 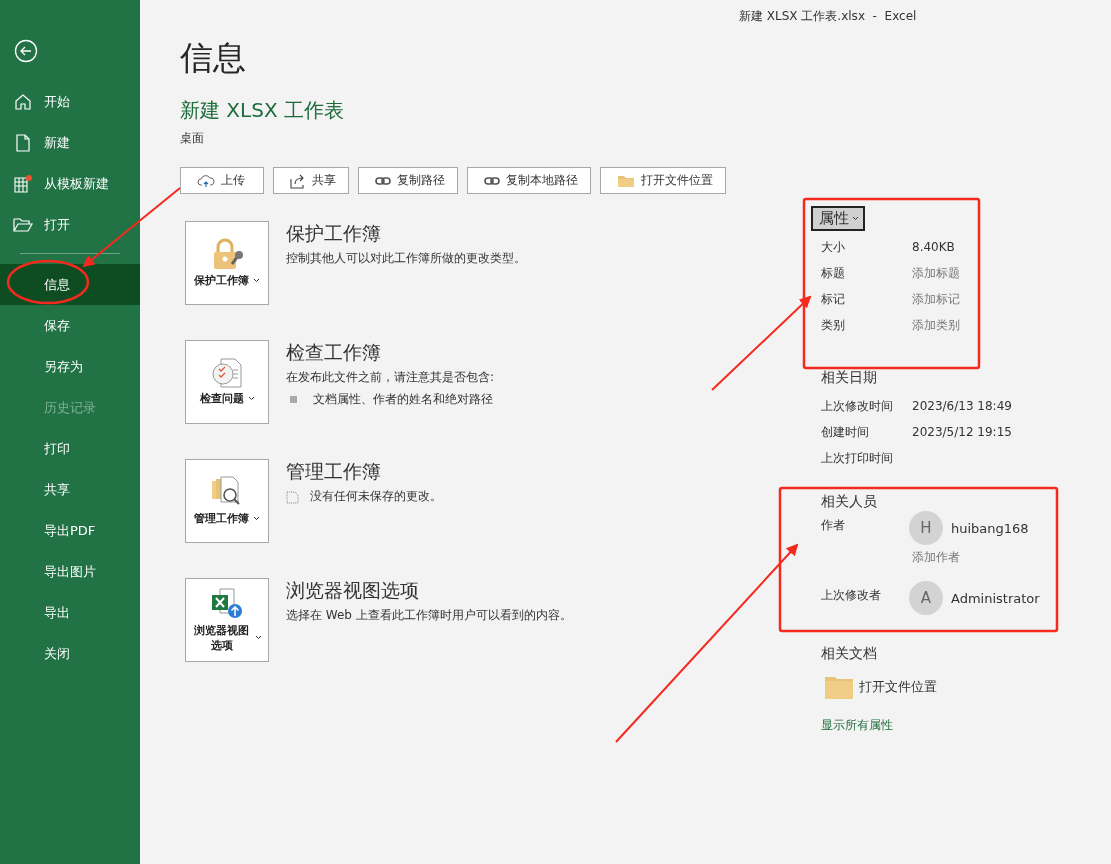 I want to click on section-heading: 相关文档, so click(x=849, y=654).